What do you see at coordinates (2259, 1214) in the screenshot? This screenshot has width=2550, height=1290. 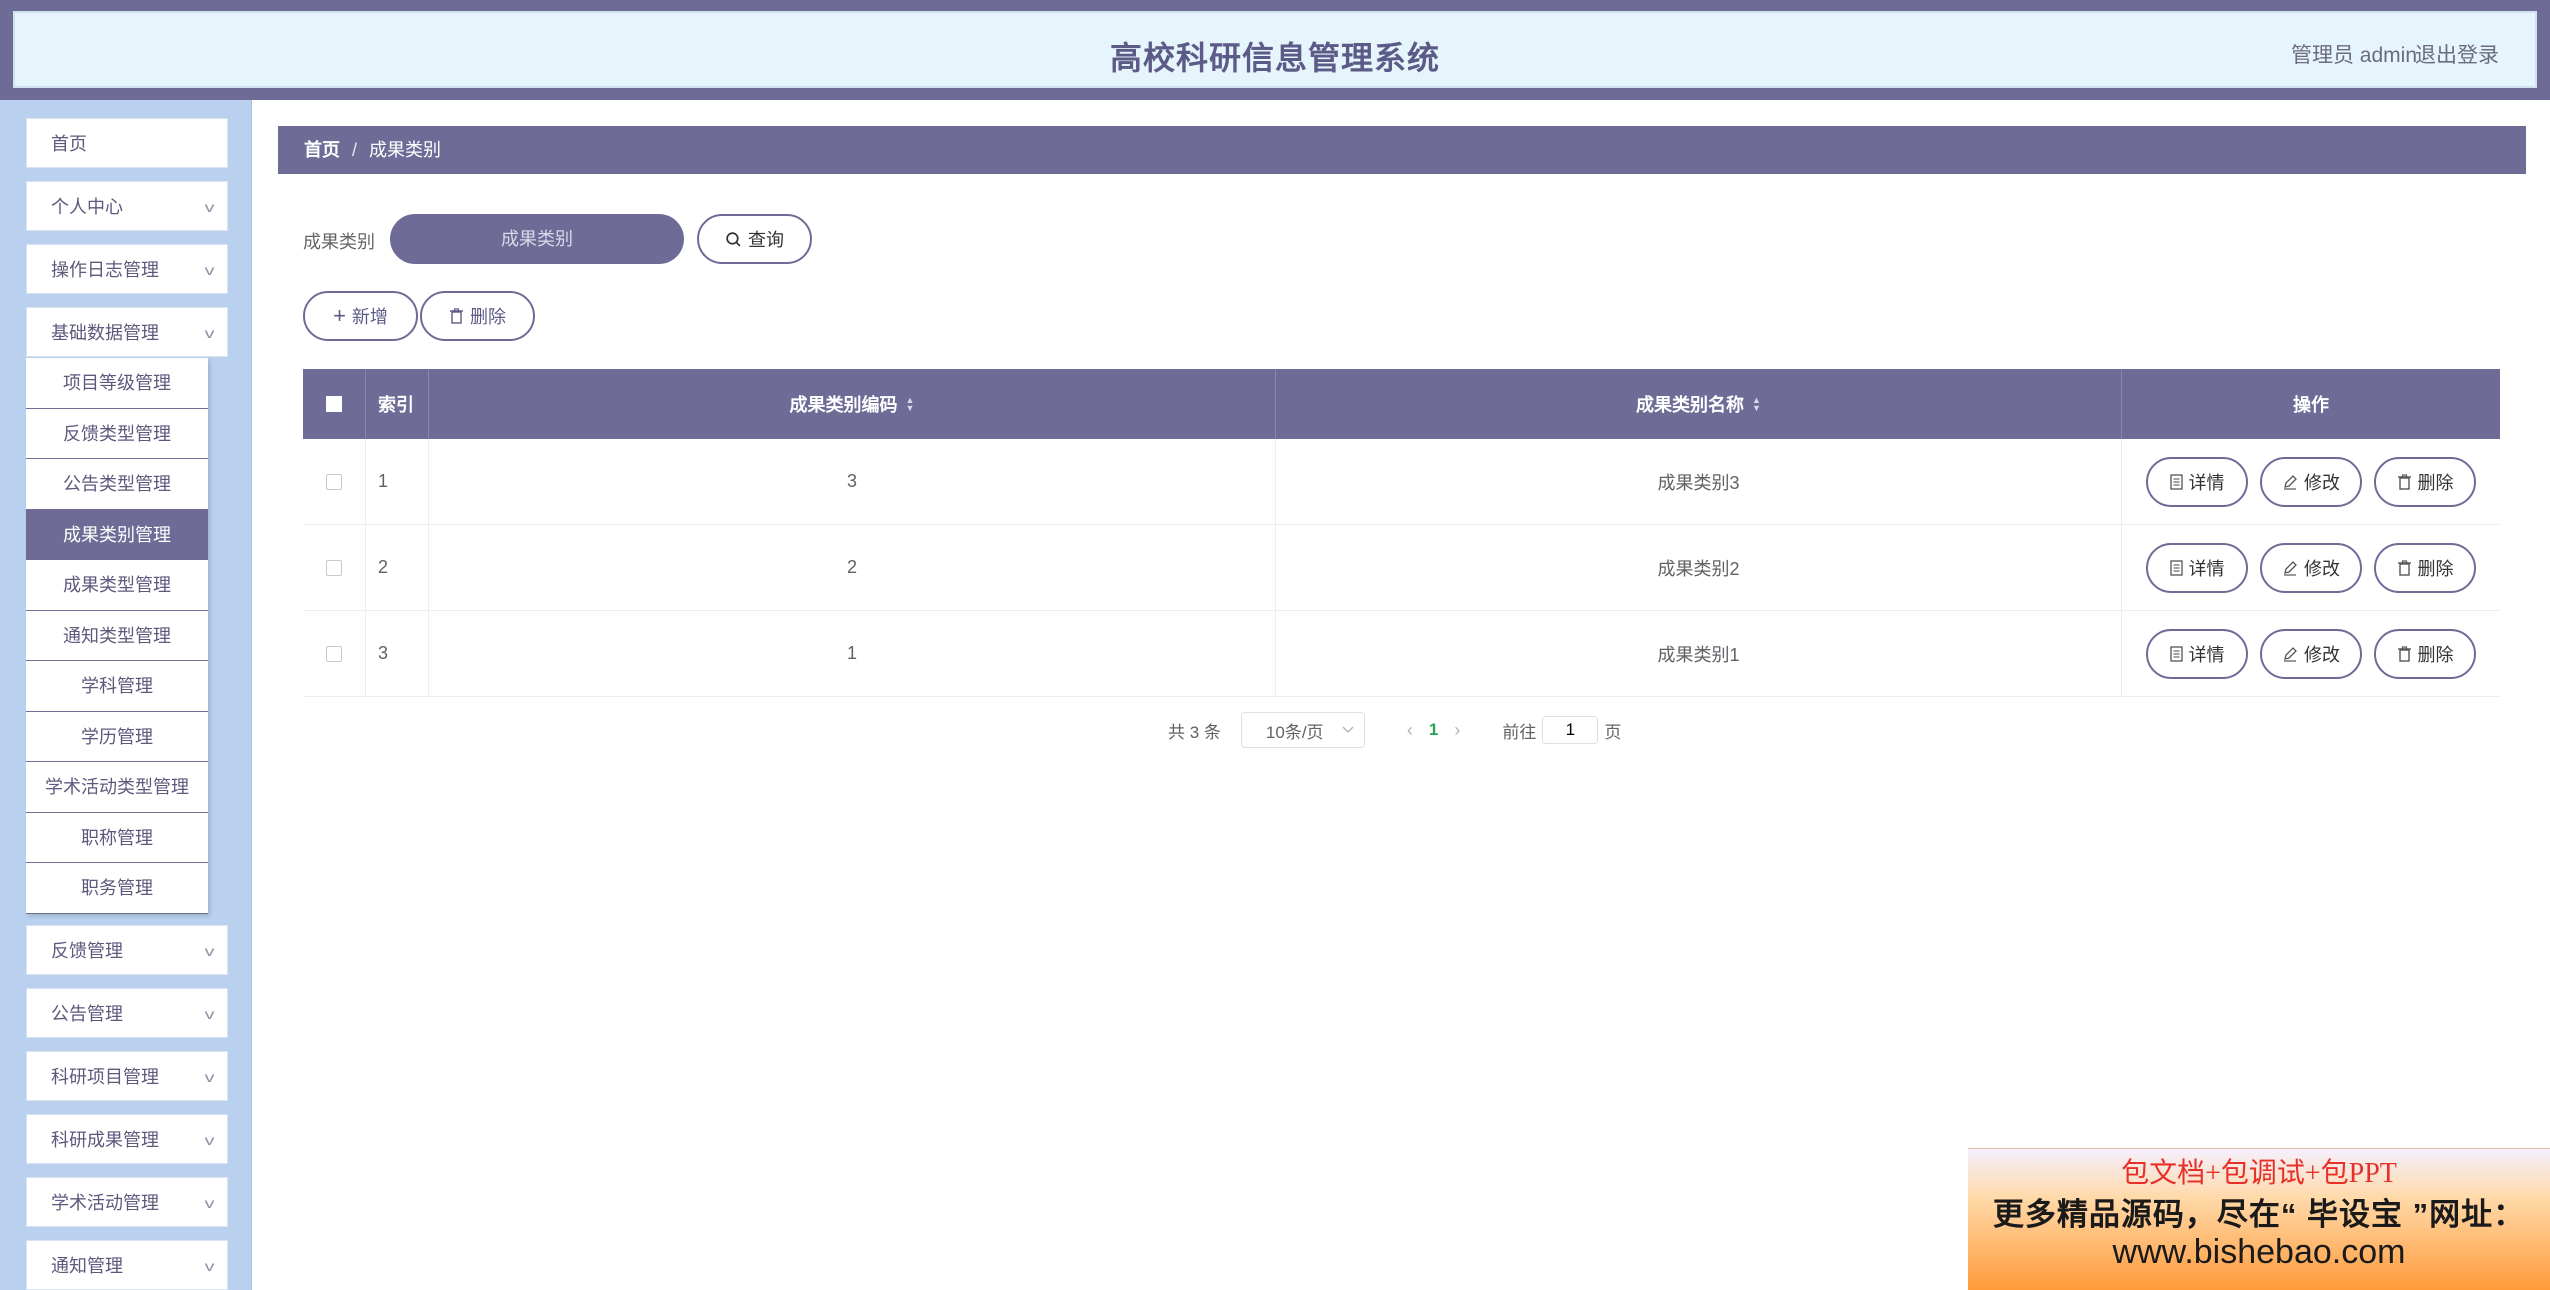 I see `ad-line-2: 更多精品源码，尽在“ 毕设宝 ”网址：` at bounding box center [2259, 1214].